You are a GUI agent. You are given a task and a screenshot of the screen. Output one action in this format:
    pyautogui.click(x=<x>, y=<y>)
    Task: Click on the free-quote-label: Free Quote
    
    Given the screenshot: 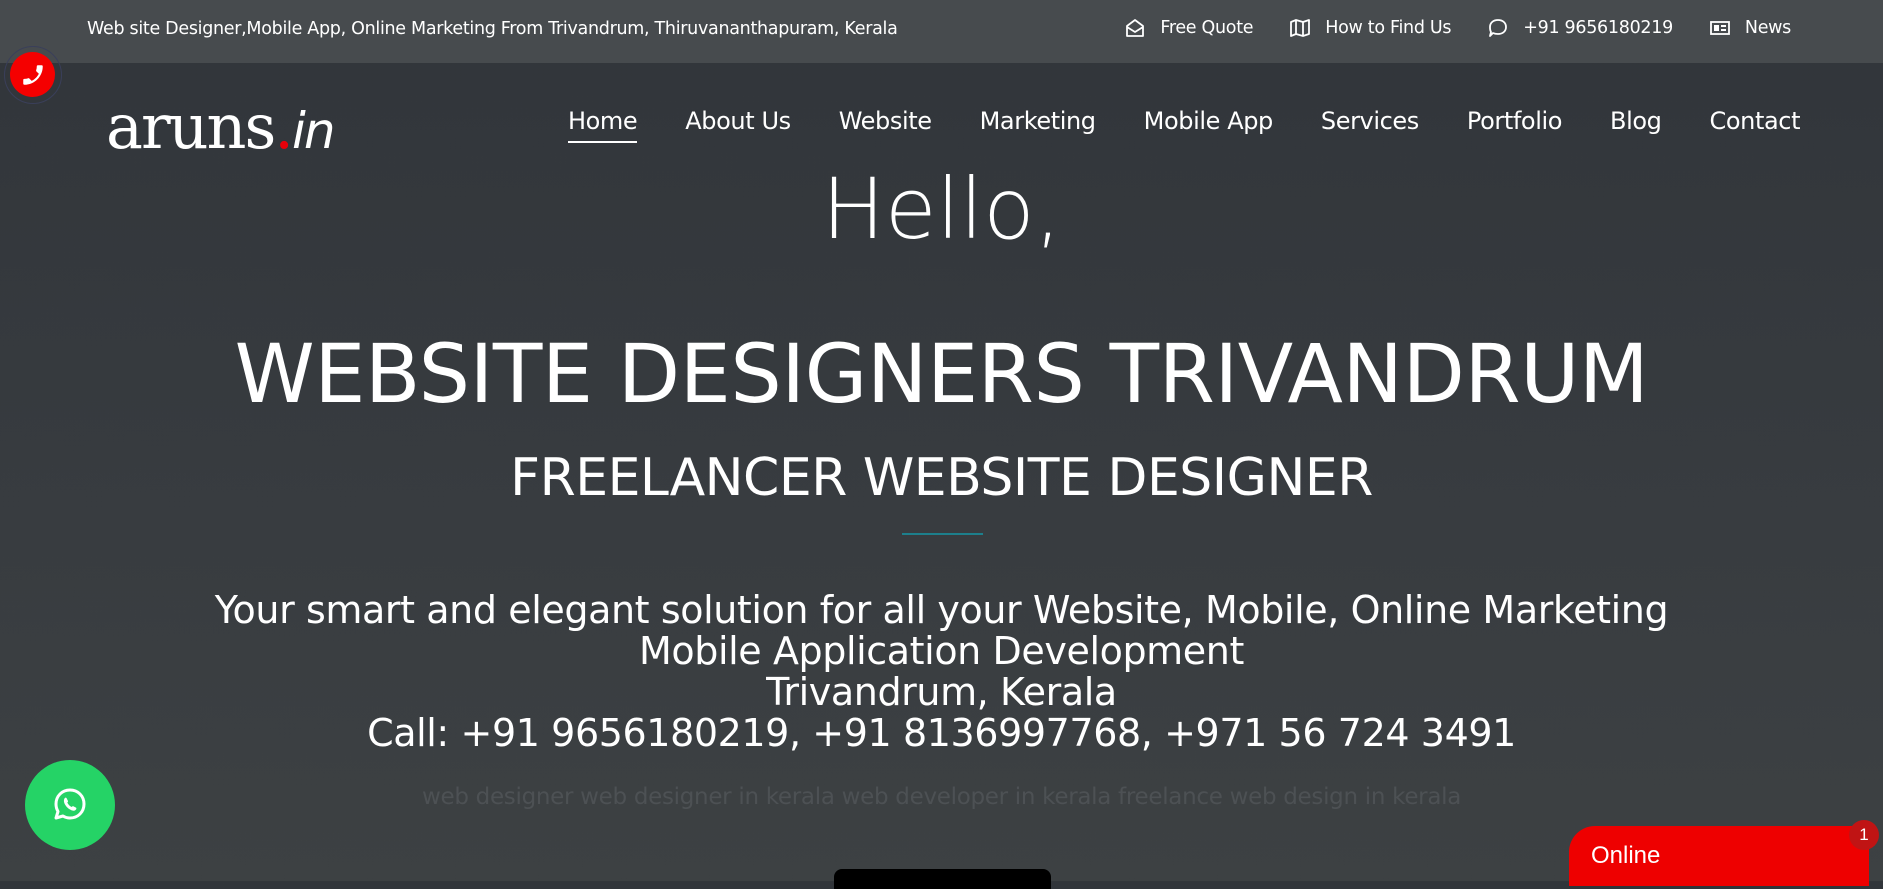 What is the action you would take?
    pyautogui.click(x=1207, y=28)
    